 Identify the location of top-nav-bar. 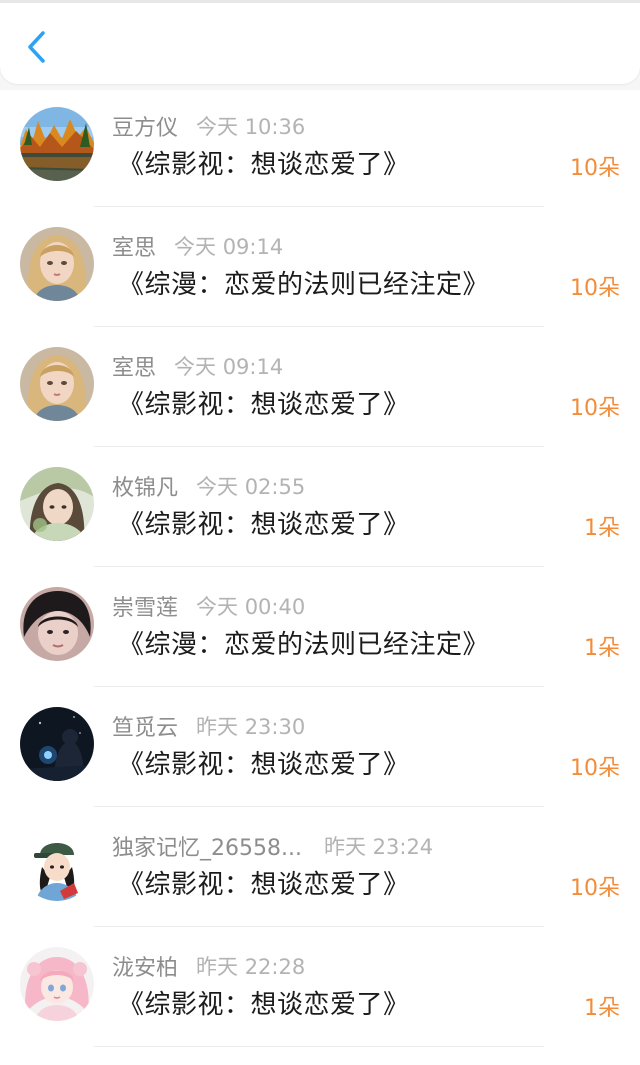
(320, 42).